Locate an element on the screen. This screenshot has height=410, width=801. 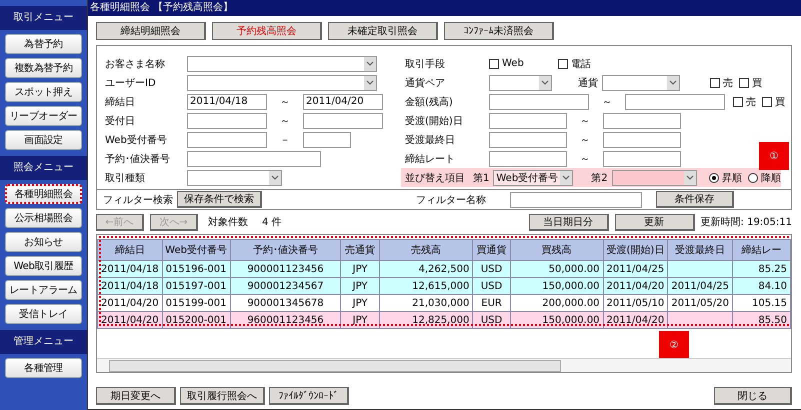
field-label: 取引手段 is located at coordinates (425, 64).